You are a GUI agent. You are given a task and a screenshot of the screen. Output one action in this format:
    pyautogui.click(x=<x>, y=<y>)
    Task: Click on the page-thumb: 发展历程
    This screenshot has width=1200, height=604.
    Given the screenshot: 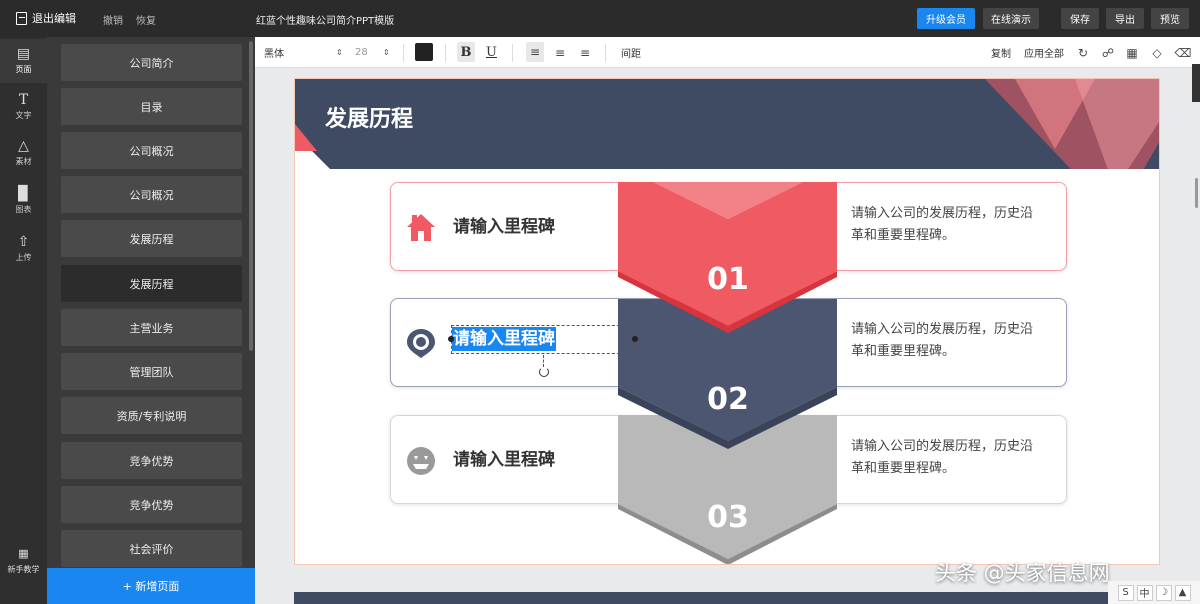 What is the action you would take?
    pyautogui.click(x=151, y=238)
    